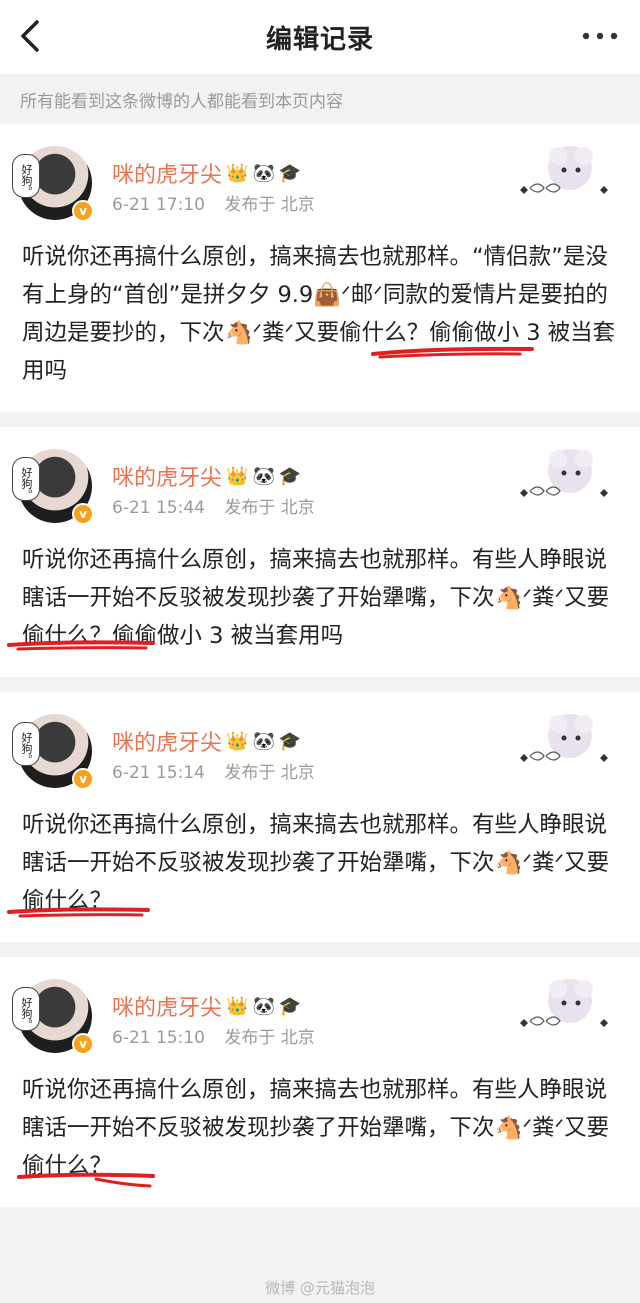 This screenshot has height=1303, width=640. I want to click on visibility-notice: 所有能看到这条微博的人都能看到本页内容, so click(320, 99).